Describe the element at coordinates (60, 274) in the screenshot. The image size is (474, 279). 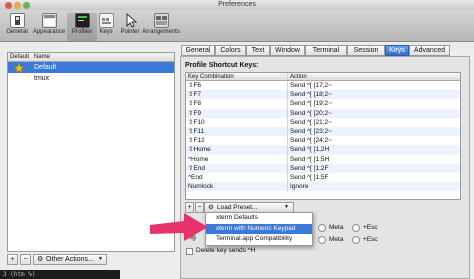
I see `terminal-strip: 3 (htm %)` at that location.